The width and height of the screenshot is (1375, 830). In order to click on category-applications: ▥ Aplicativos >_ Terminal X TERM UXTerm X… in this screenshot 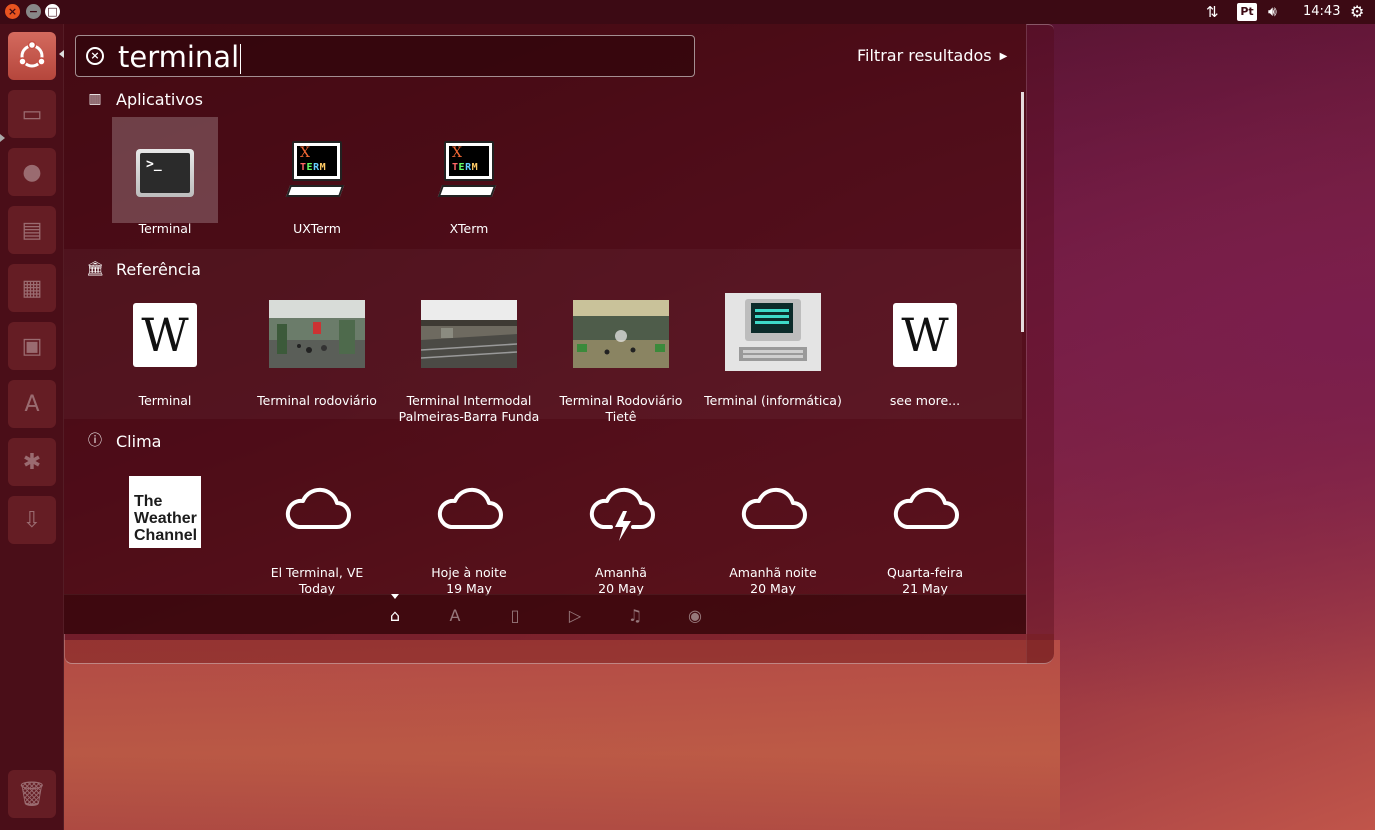, I will do `click(543, 164)`.